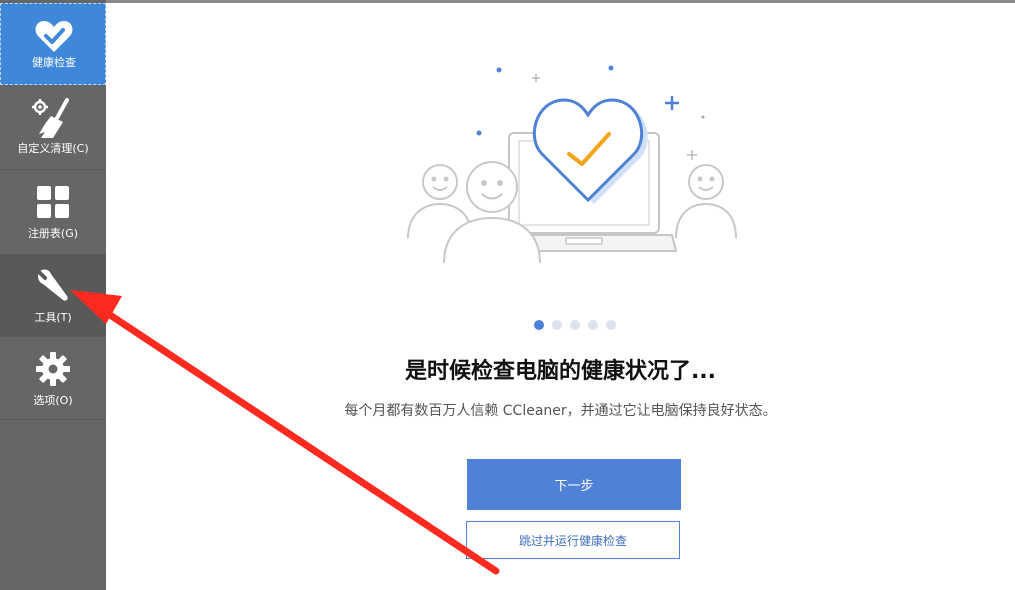  I want to click on sidebar-divider, so click(53, 419).